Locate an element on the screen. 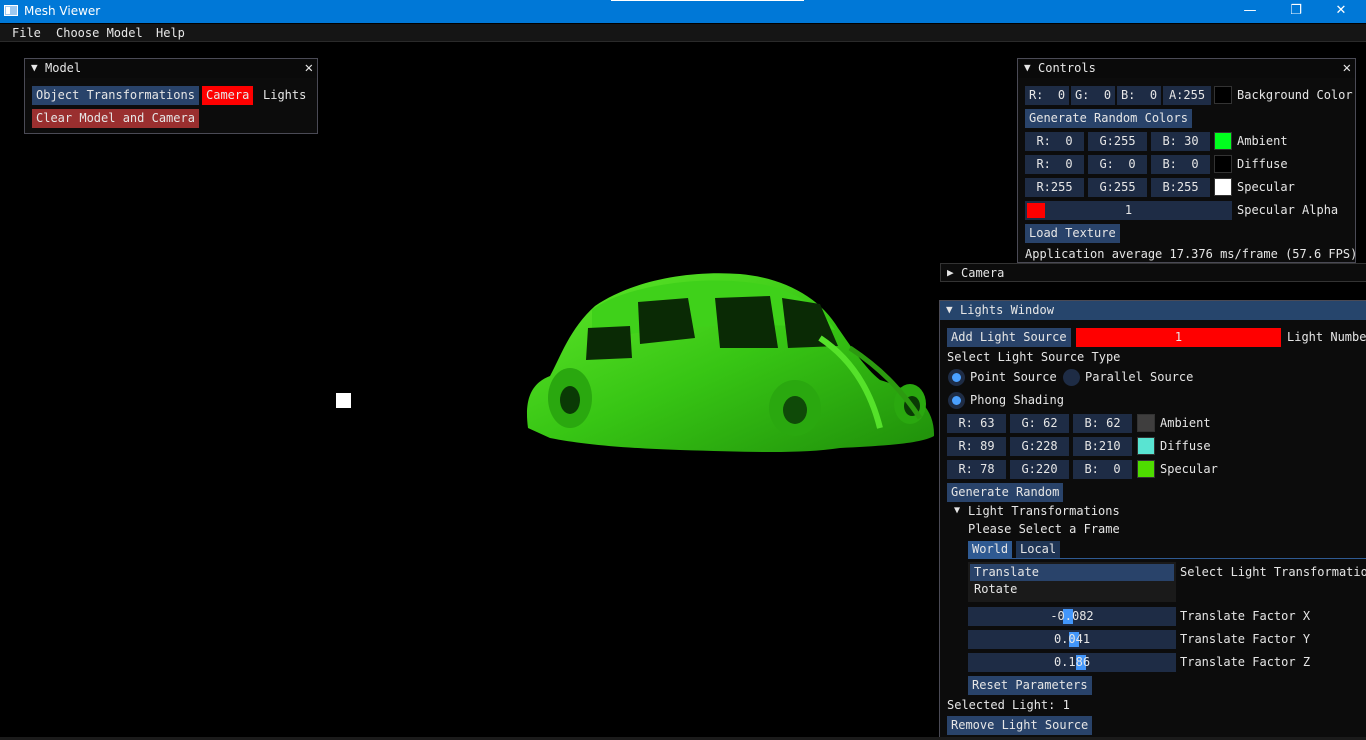 The image size is (1366, 740). phong-shading-radio is located at coordinates (956, 400).